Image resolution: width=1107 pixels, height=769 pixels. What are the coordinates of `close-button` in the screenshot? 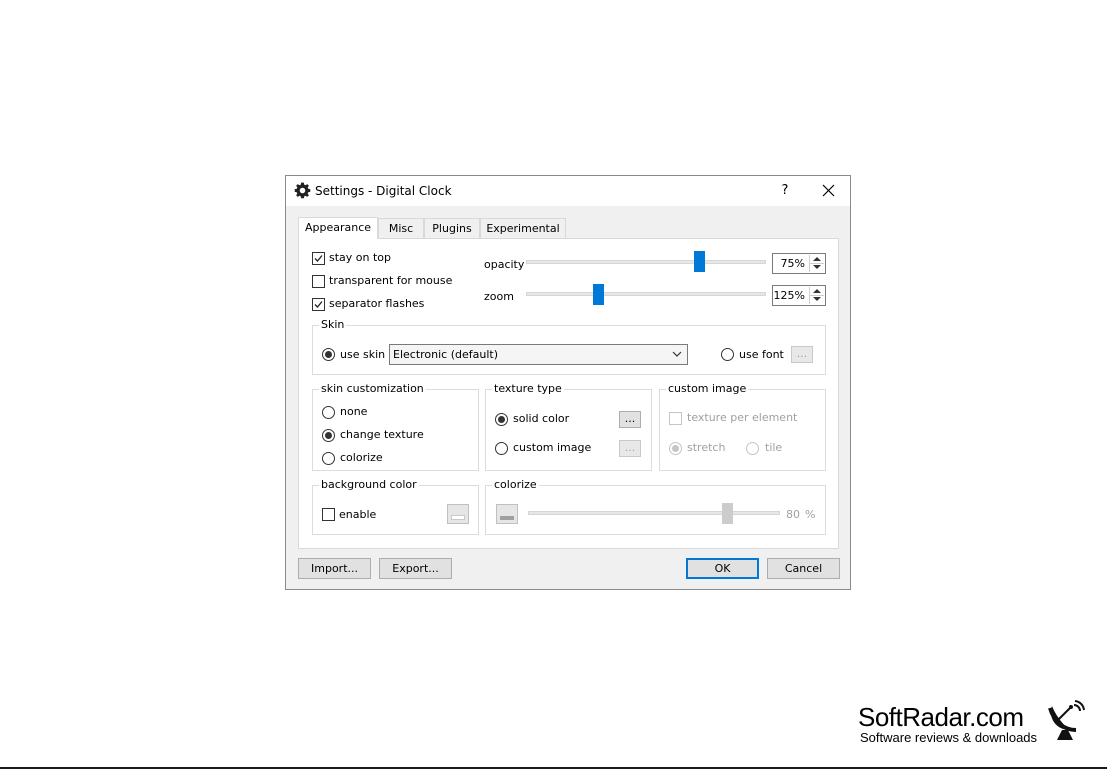 It's located at (828, 191).